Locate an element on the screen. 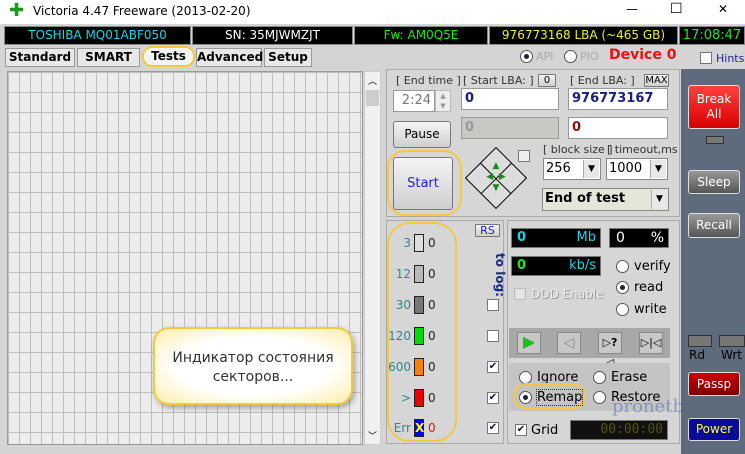 The image size is (745, 454). read-radio is located at coordinates (622, 287).